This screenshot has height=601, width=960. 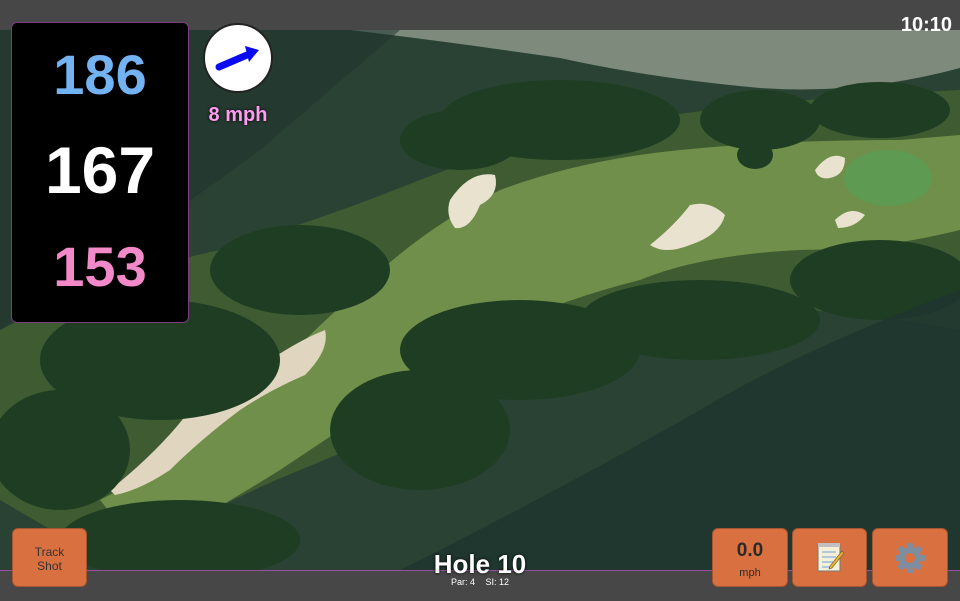 I want to click on middle-yardage: 167, so click(x=100, y=170).